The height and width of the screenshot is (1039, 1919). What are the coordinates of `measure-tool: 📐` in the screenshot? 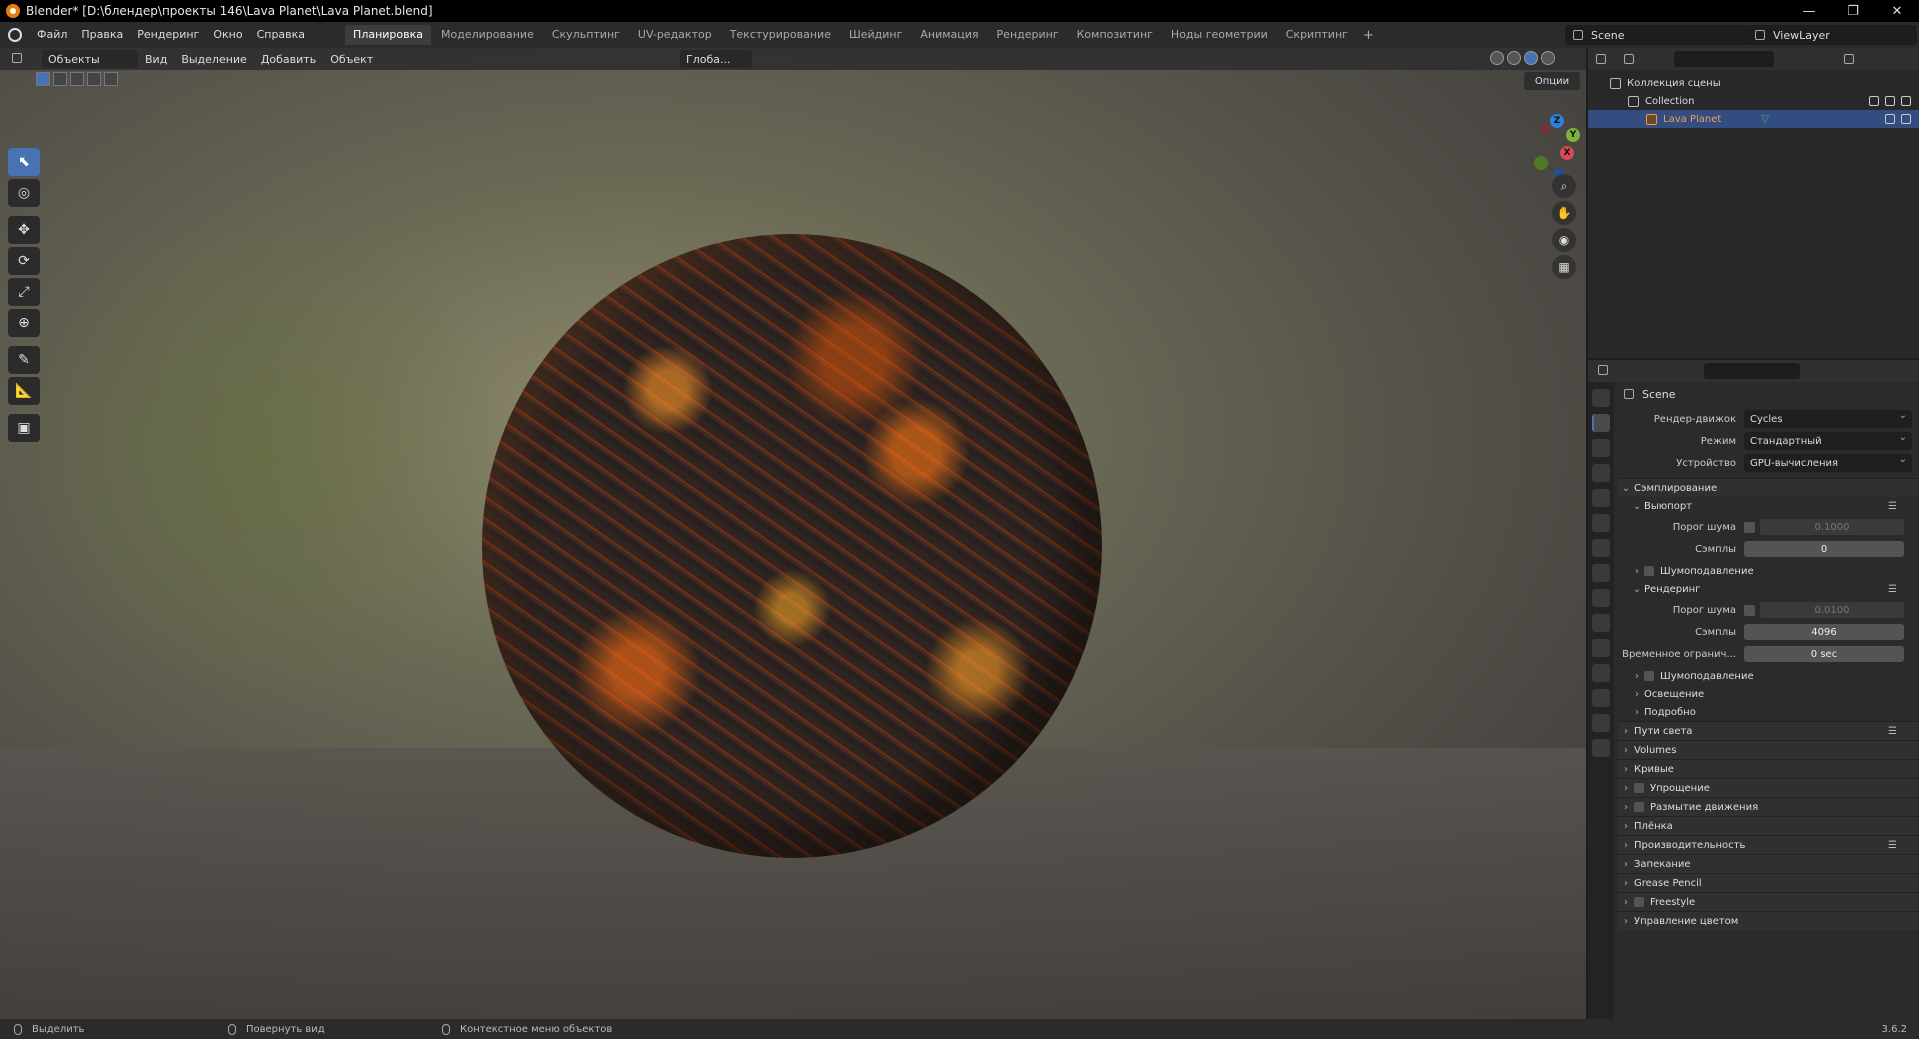 It's located at (24, 391).